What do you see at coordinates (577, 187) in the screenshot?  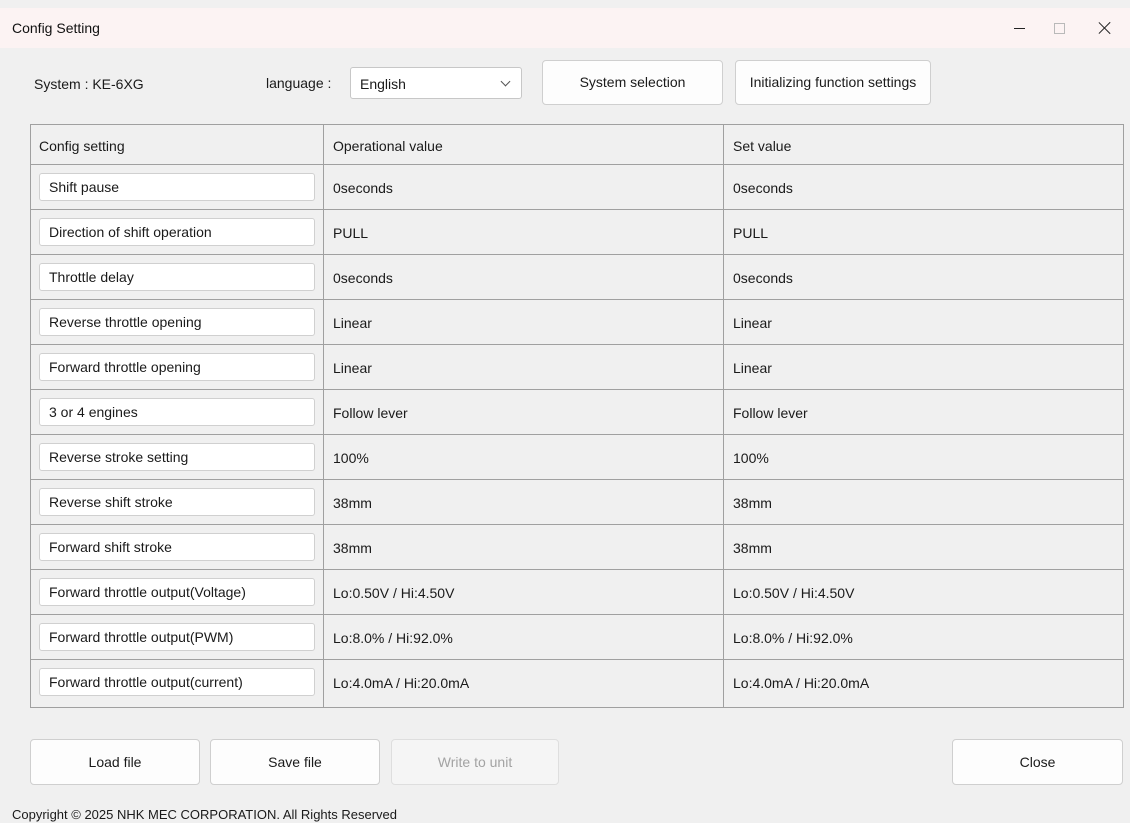 I see `table-row: Shift pause 0seconds 0seconds` at bounding box center [577, 187].